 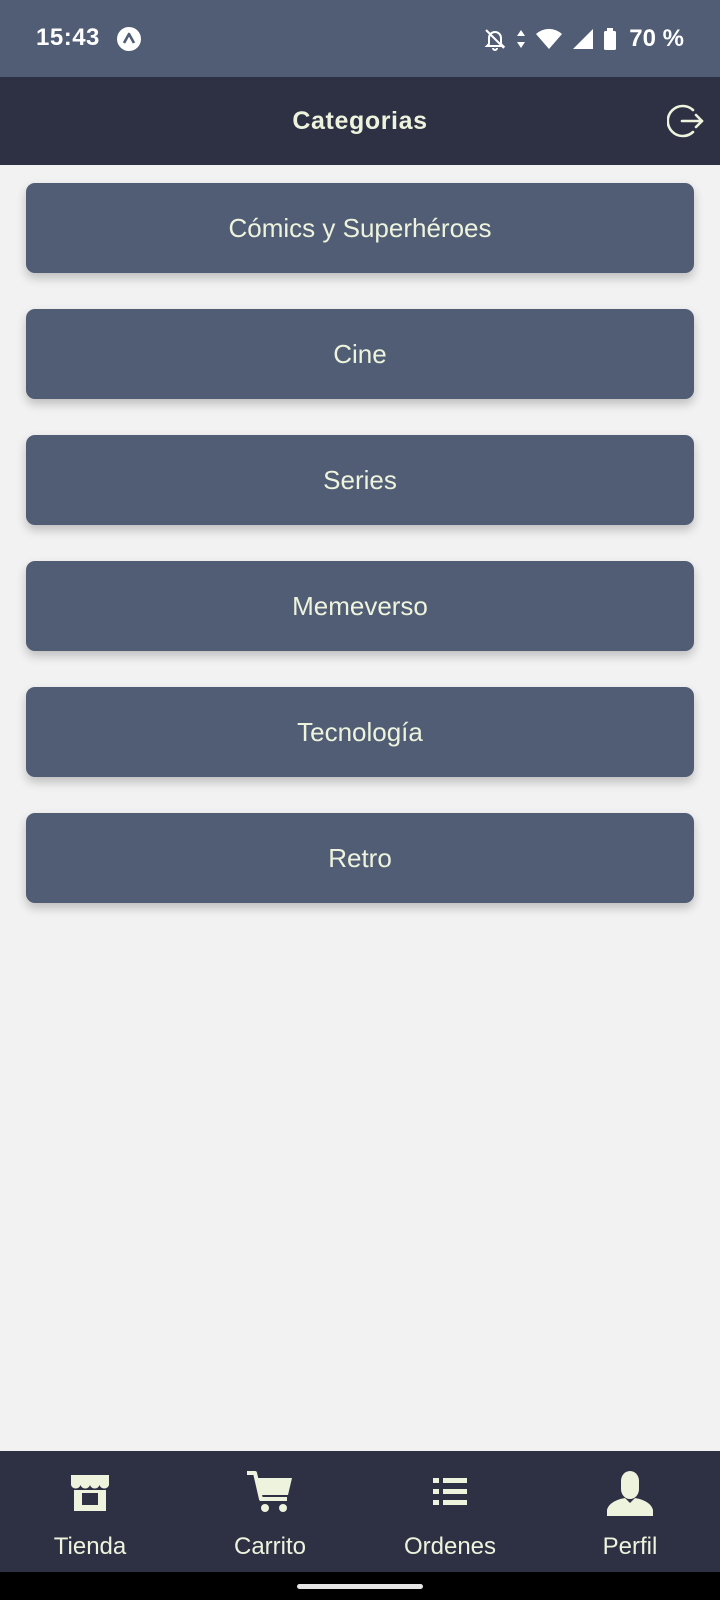 I want to click on category-label: Series, so click(x=360, y=479).